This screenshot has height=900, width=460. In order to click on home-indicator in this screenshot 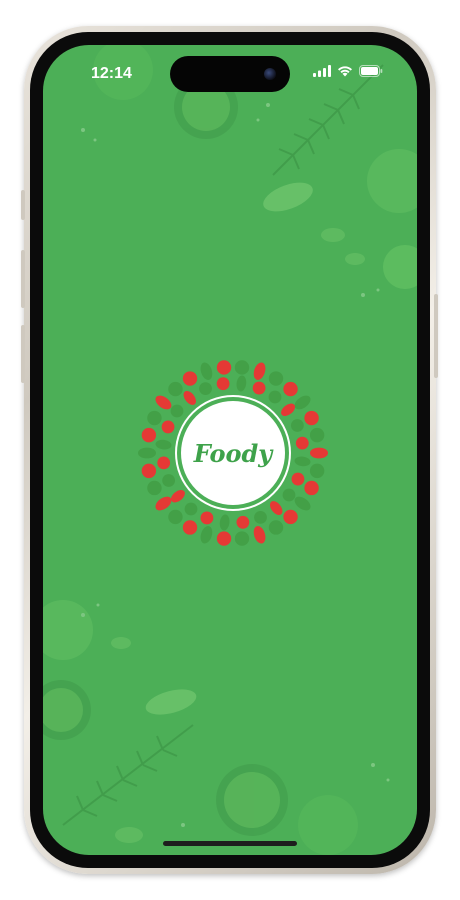, I will do `click(230, 843)`.